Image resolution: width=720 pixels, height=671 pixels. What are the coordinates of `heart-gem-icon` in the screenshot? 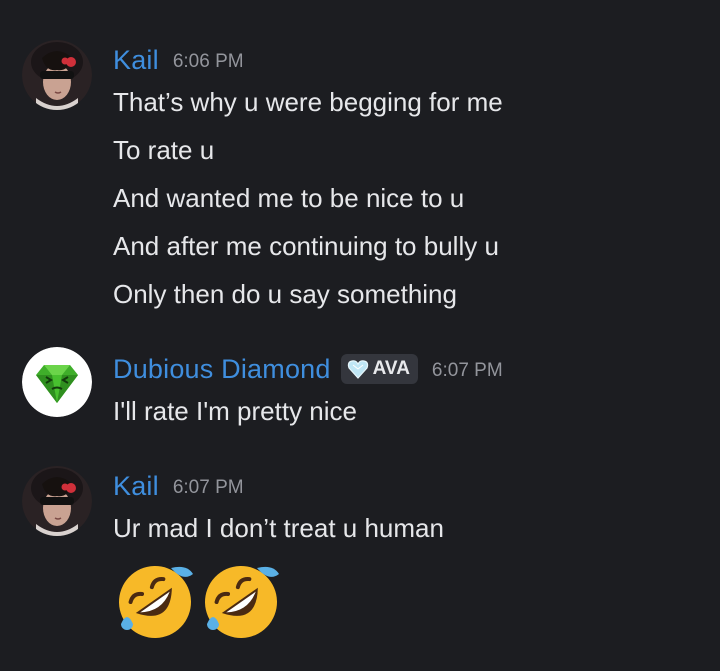 It's located at (357, 369).